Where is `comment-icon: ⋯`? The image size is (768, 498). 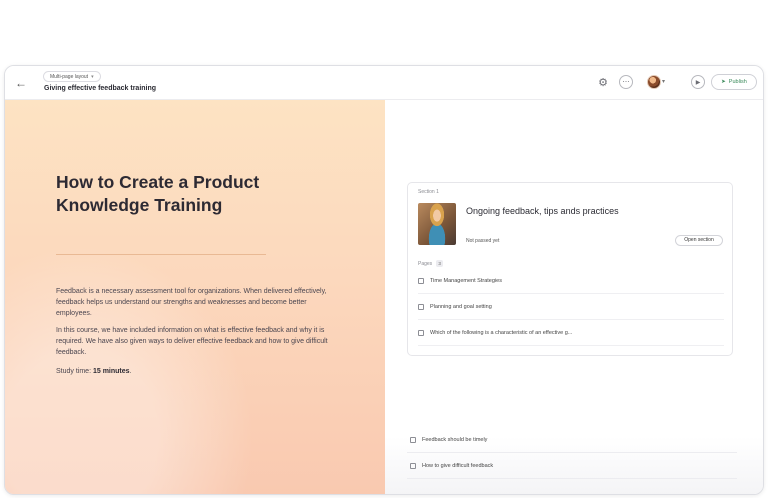
comment-icon: ⋯ is located at coordinates (626, 82).